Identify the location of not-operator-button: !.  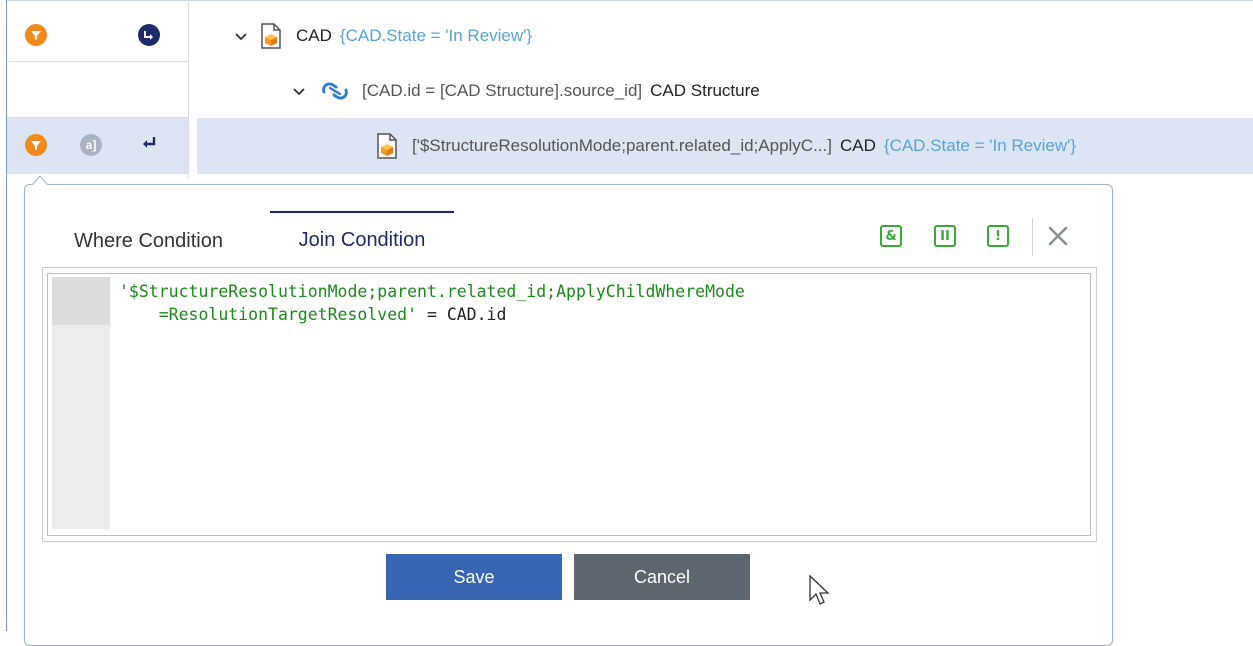
(998, 236).